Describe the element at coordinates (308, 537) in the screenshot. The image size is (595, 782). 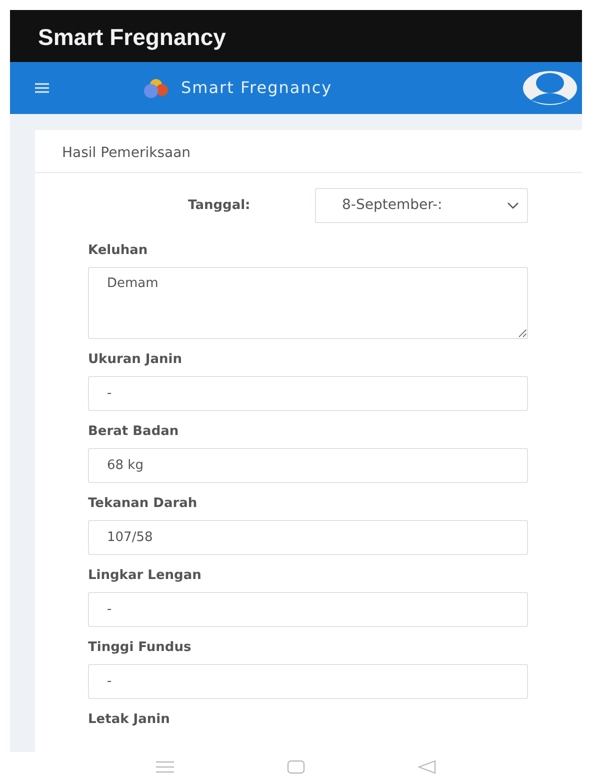
I see `input-field: 107/58` at that location.